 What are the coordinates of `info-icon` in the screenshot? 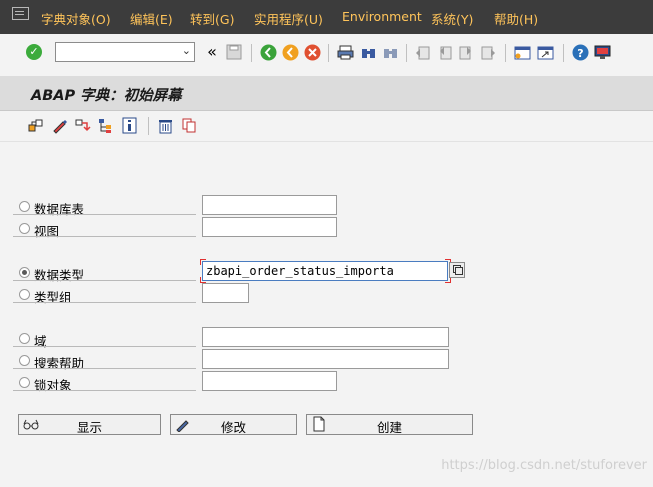 It's located at (129, 126).